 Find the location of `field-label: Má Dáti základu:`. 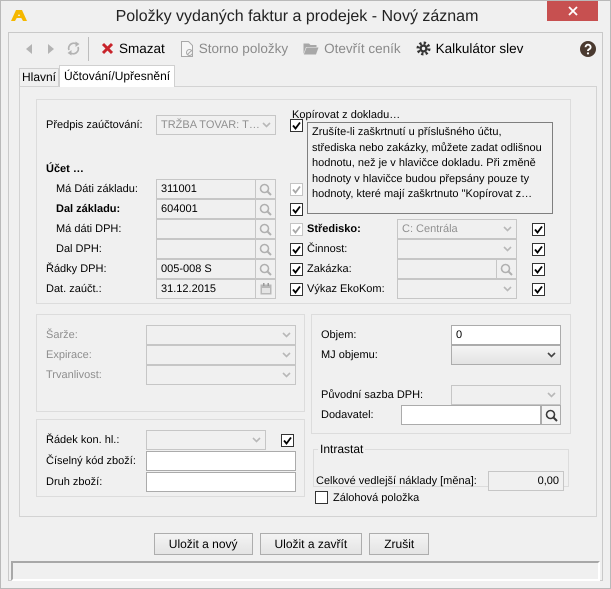

field-label: Má Dáti základu: is located at coordinates (97, 189).